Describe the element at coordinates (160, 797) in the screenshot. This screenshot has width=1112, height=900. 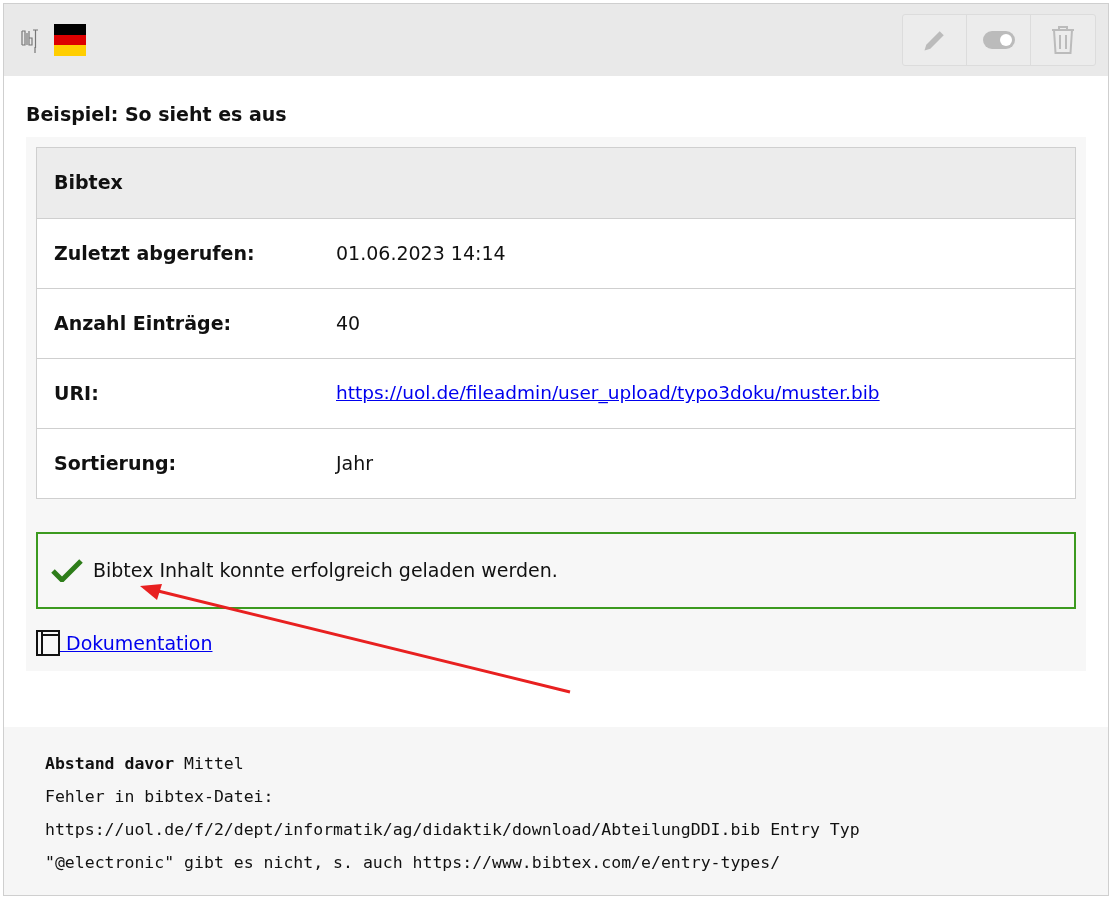
I see `footer-text-line: Fehler in bibtex-Datei:` at that location.